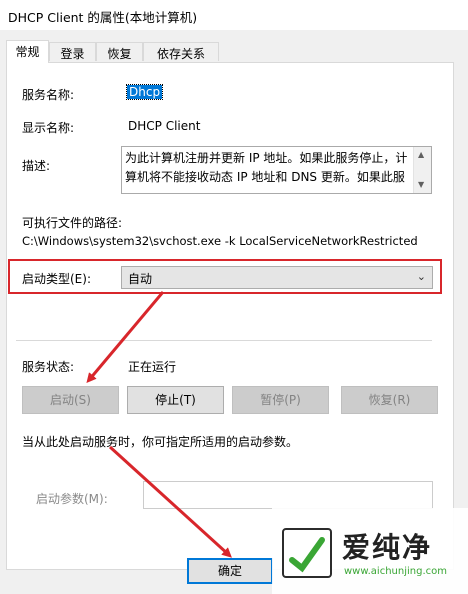  Describe the element at coordinates (307, 553) in the screenshot. I see `watermark-logo-icon` at that location.